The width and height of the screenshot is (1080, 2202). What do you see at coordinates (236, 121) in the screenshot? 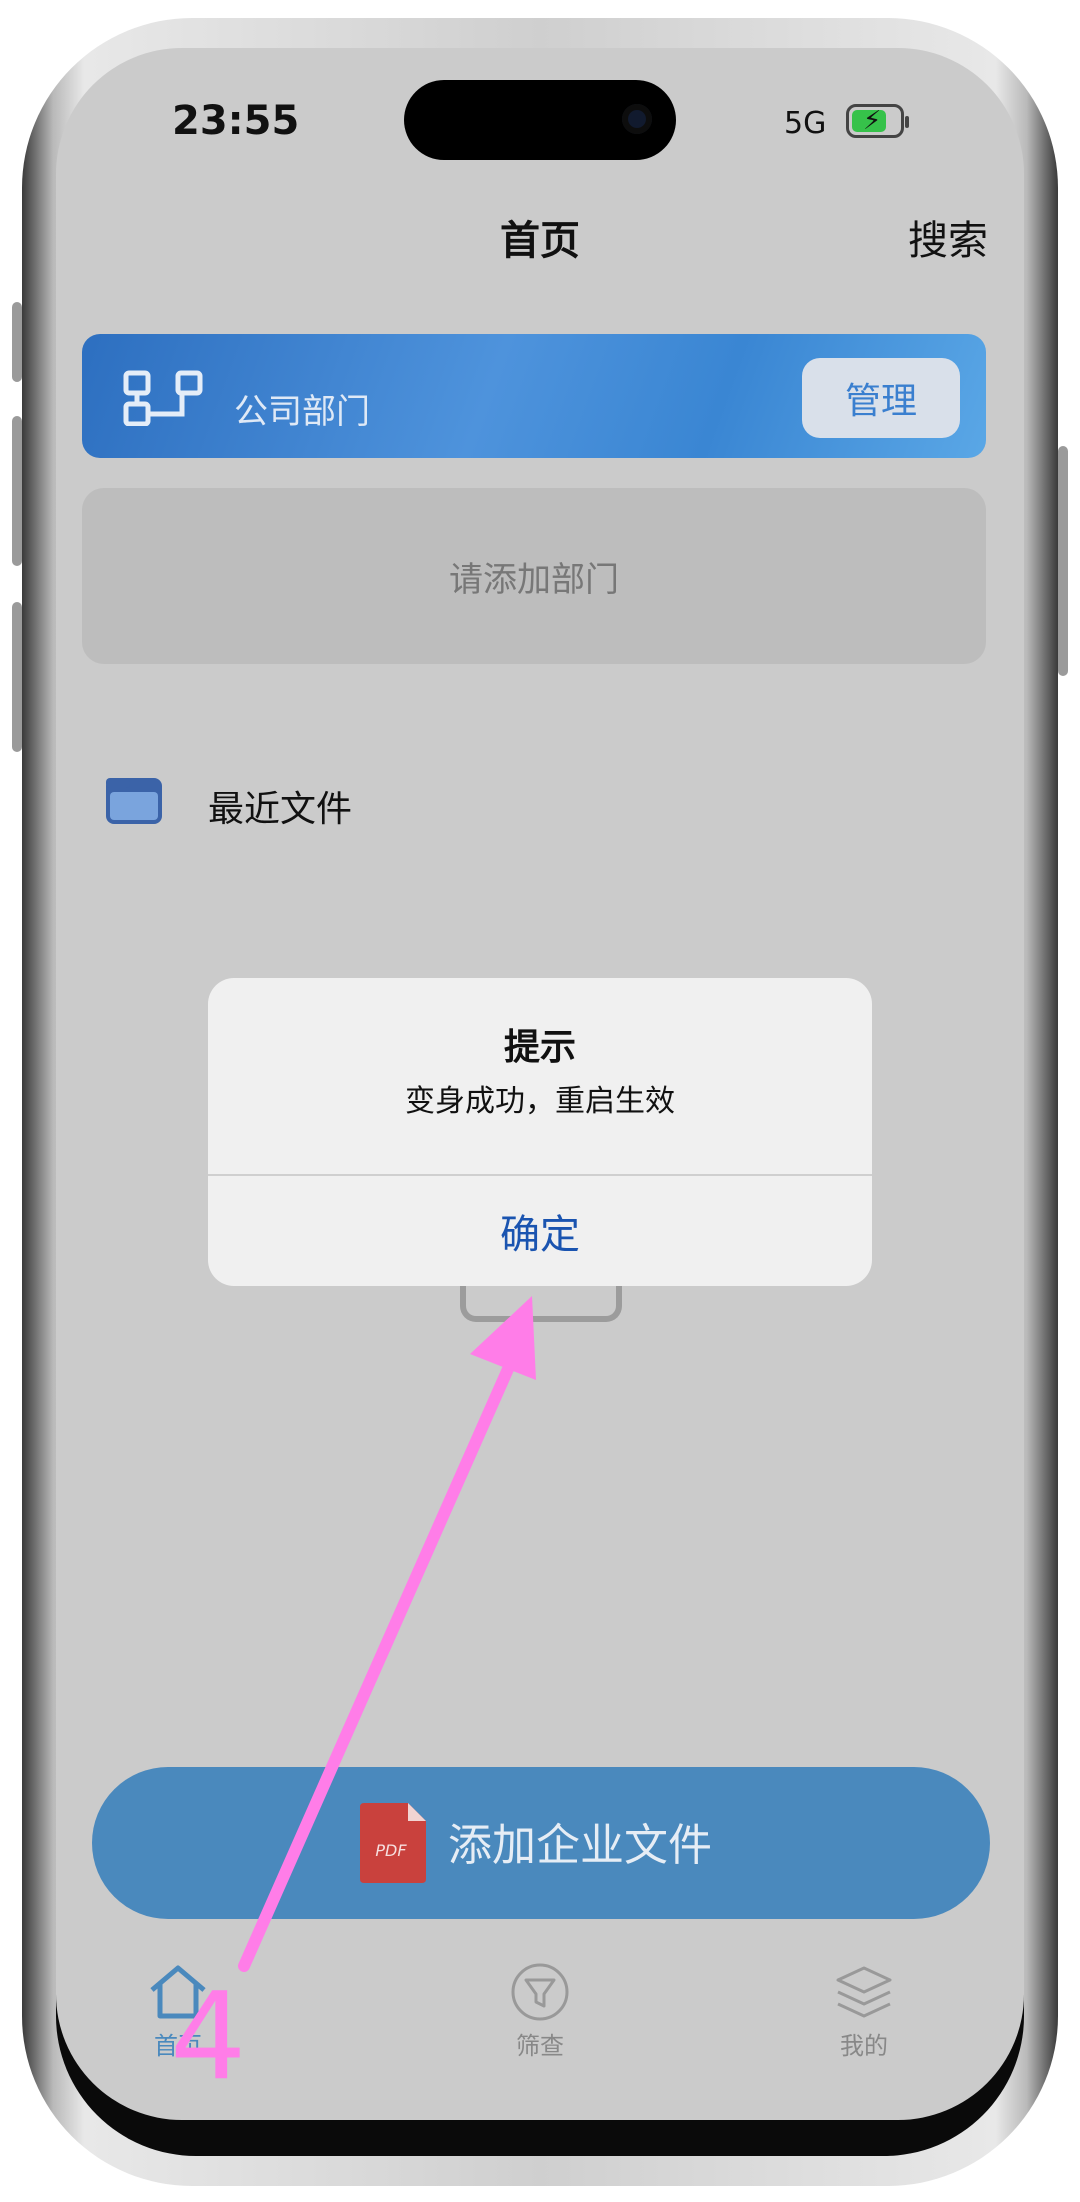
I see `status-time: 23:55` at bounding box center [236, 121].